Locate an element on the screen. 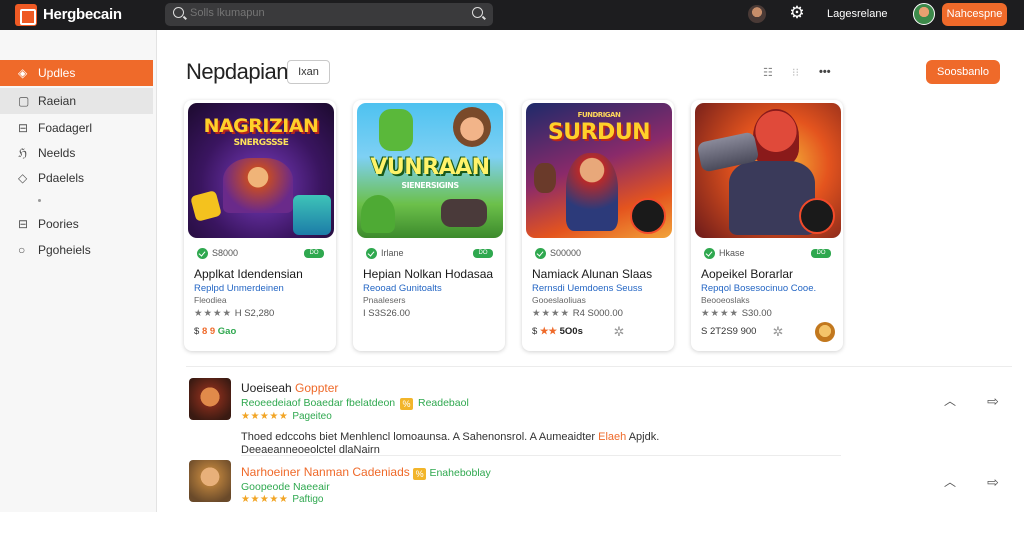 This screenshot has width=1024, height=538. sidebar-item-pgoheiels: ○ Pgoheiels is located at coordinates (76, 250).